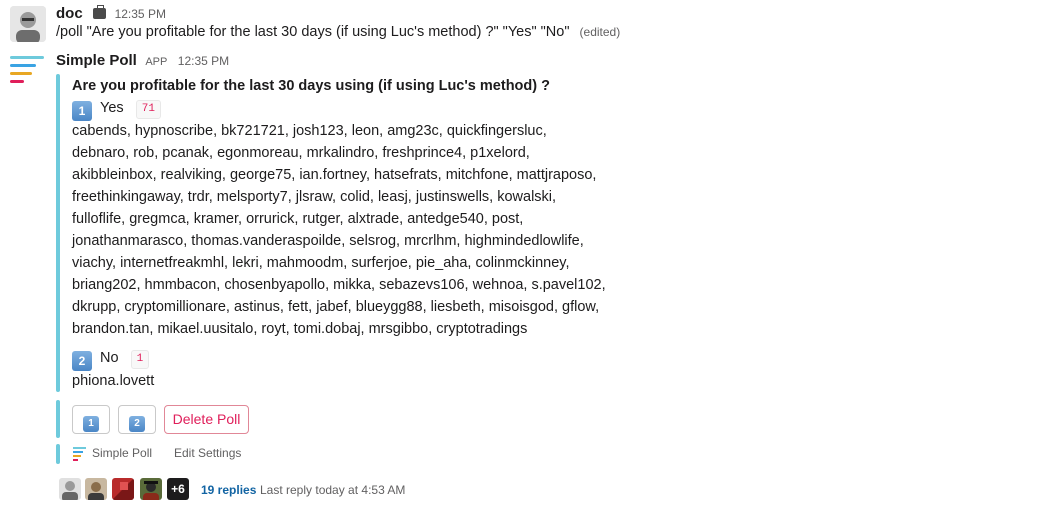 This screenshot has height=510, width=1040. I want to click on author-name: doc, so click(69, 13).